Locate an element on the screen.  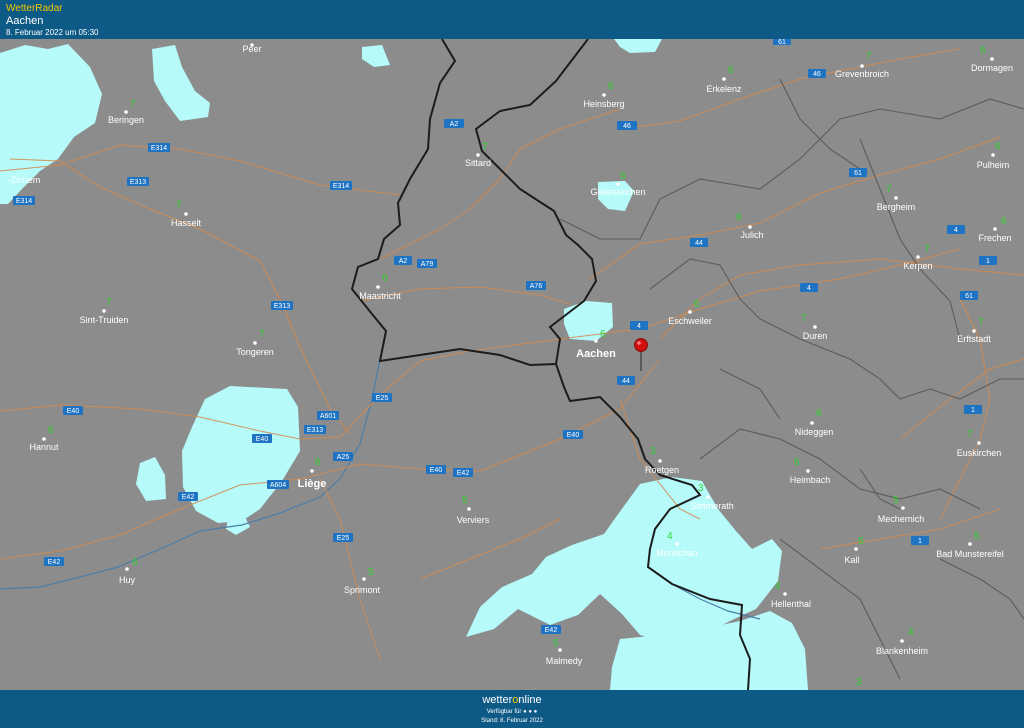
svg-text: Geilenkirchen is located at coordinates (617, 192).